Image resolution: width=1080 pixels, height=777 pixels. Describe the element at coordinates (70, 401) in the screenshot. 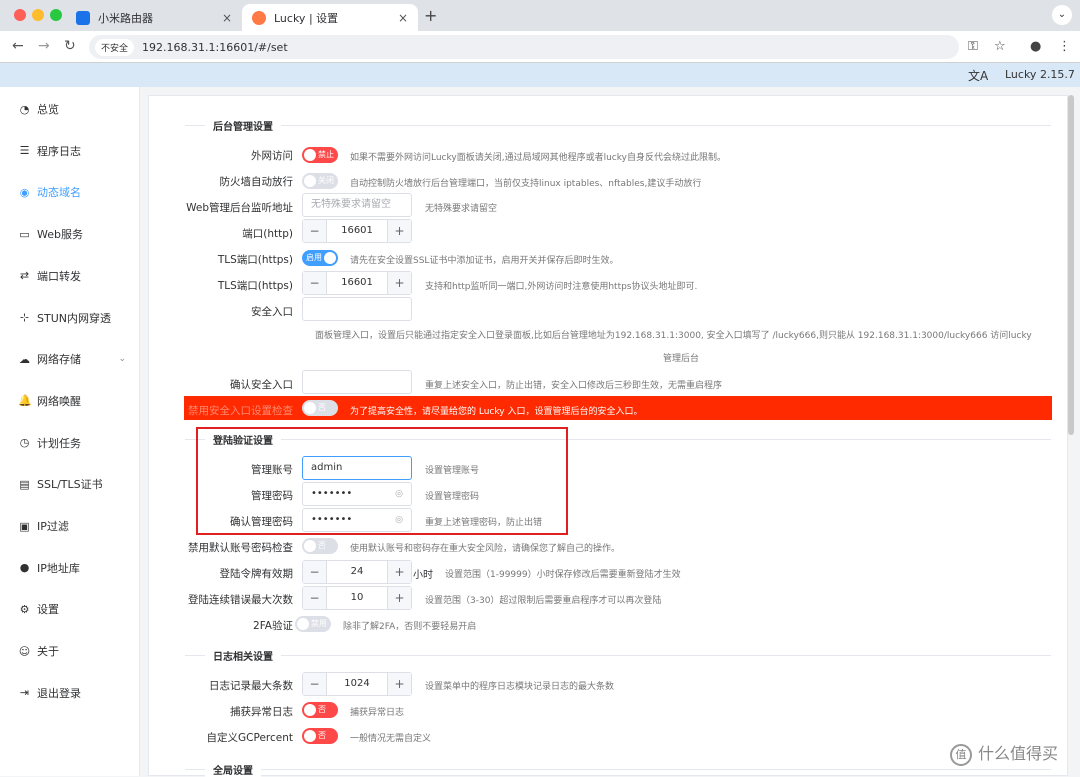

I see `sidebar-item: 🔔 网络唤醒` at that location.